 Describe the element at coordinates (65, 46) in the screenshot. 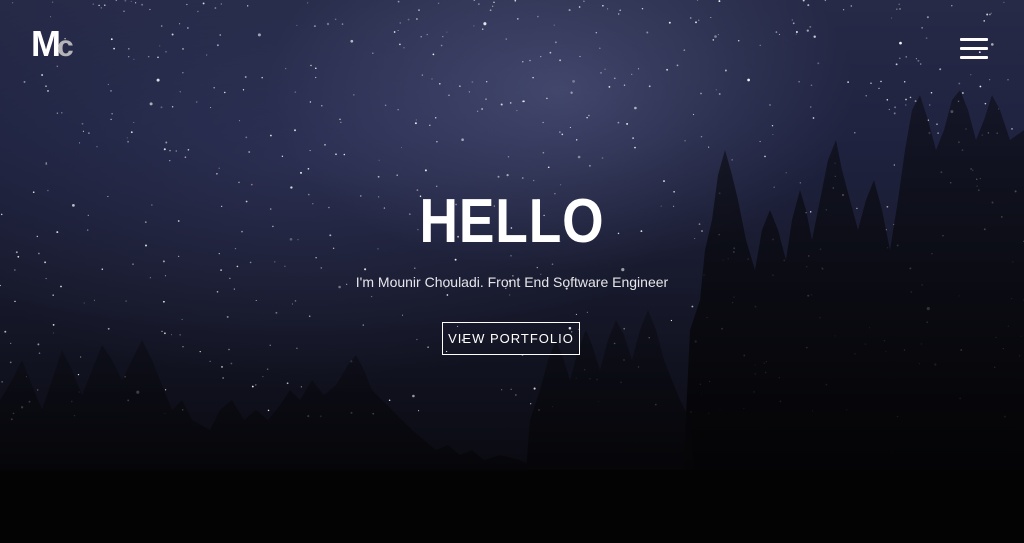

I see `logo-letter-c: c` at that location.